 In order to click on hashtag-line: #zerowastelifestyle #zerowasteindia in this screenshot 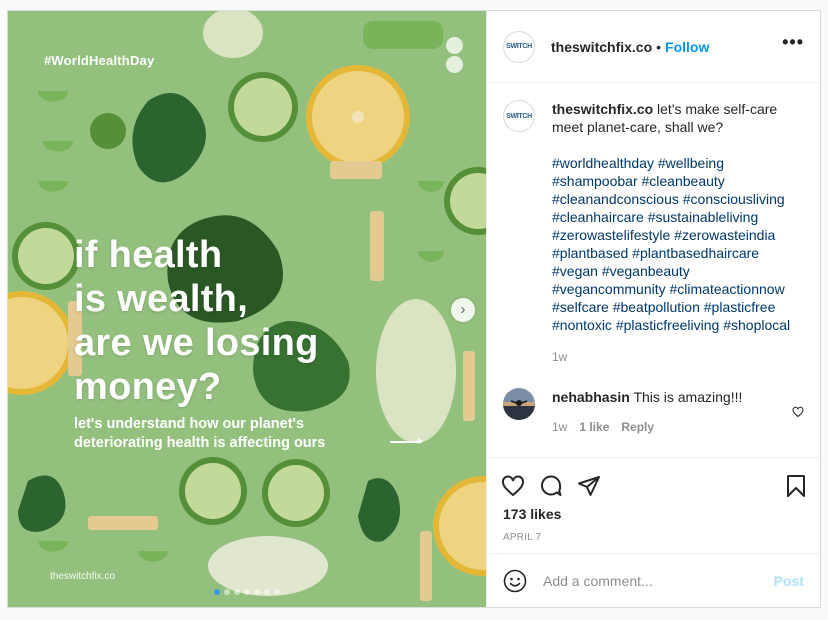, I will do `click(678, 235)`.